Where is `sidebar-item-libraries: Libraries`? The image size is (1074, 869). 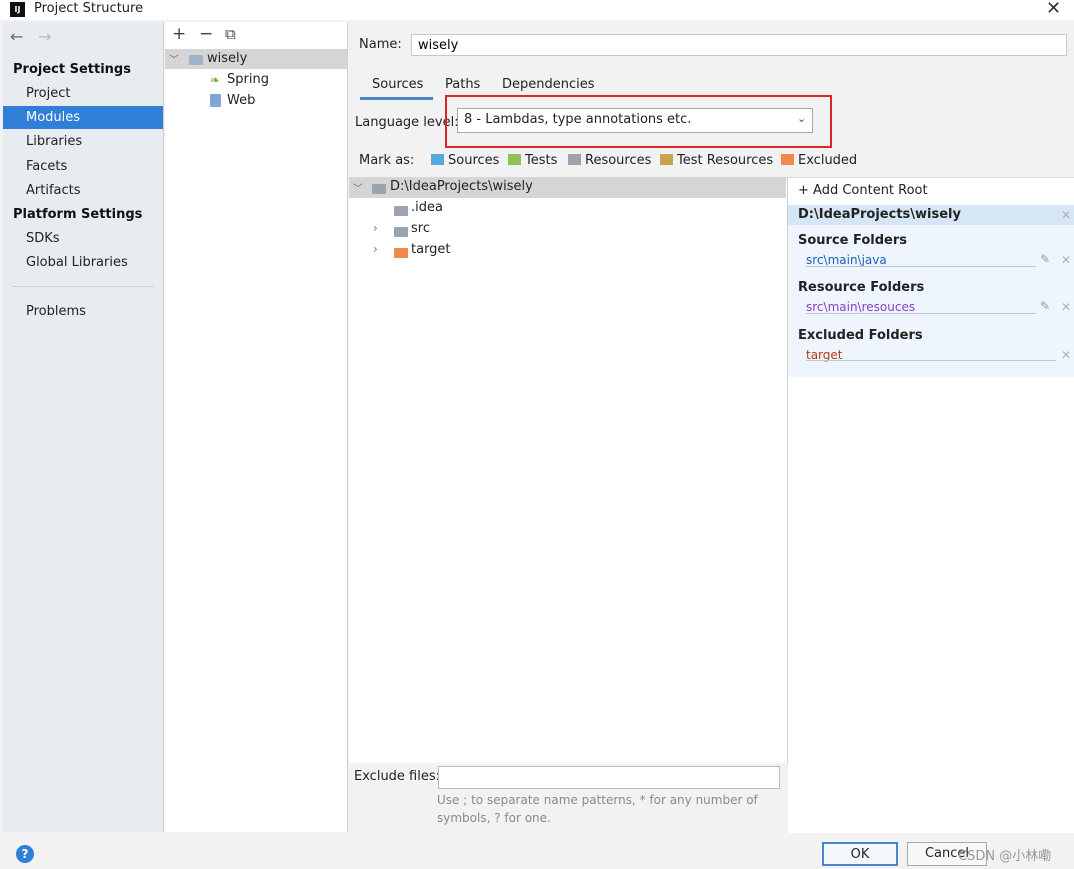 sidebar-item-libraries: Libraries is located at coordinates (83, 141).